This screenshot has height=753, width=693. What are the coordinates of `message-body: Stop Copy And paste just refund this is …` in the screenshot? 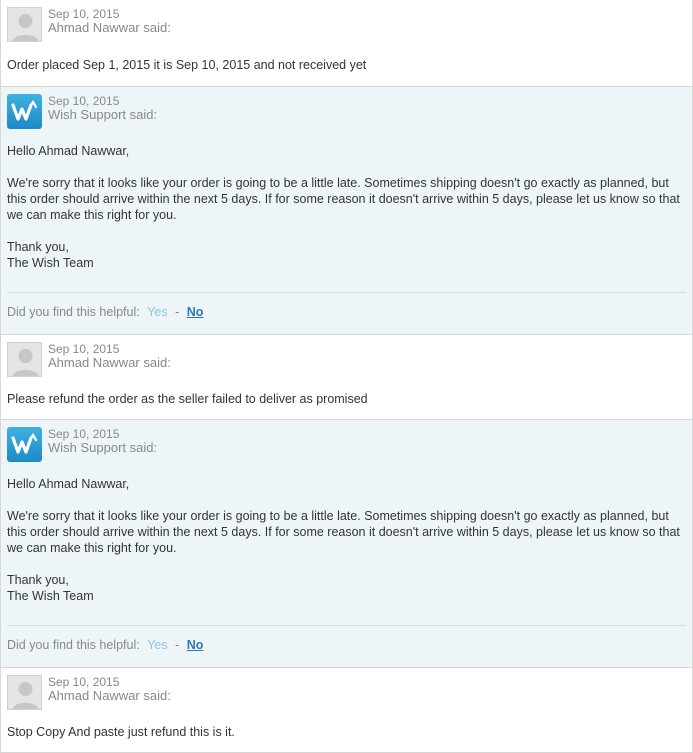 It's located at (345, 732).